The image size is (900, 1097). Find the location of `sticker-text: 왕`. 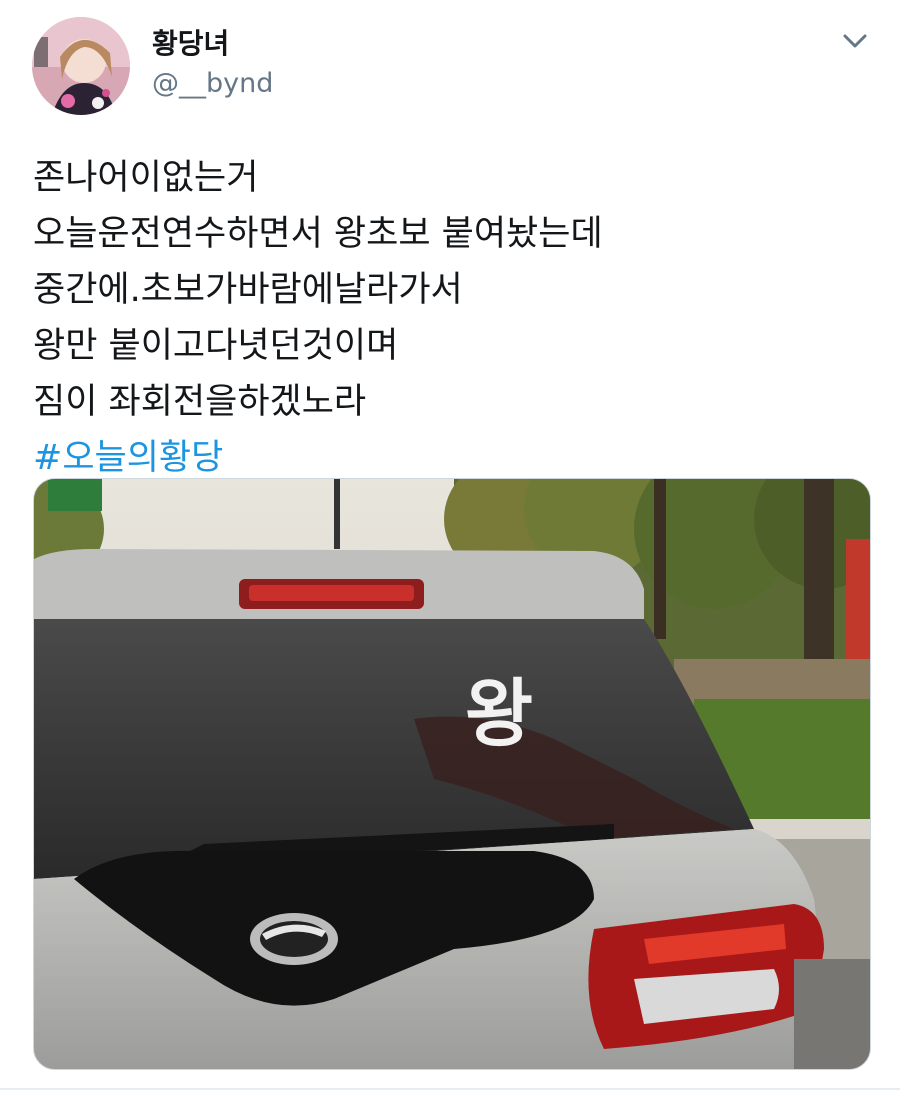

sticker-text: 왕 is located at coordinates (499, 714).